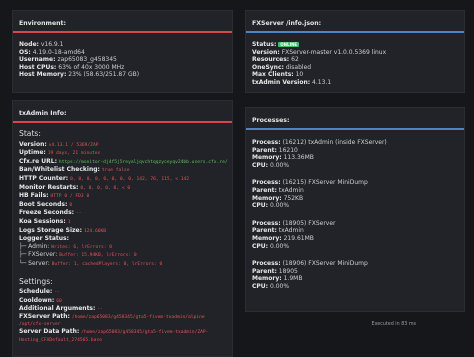 The height and width of the screenshot is (357, 474). I want to click on fx-row-status: Status: ONLINE, so click(276, 44).